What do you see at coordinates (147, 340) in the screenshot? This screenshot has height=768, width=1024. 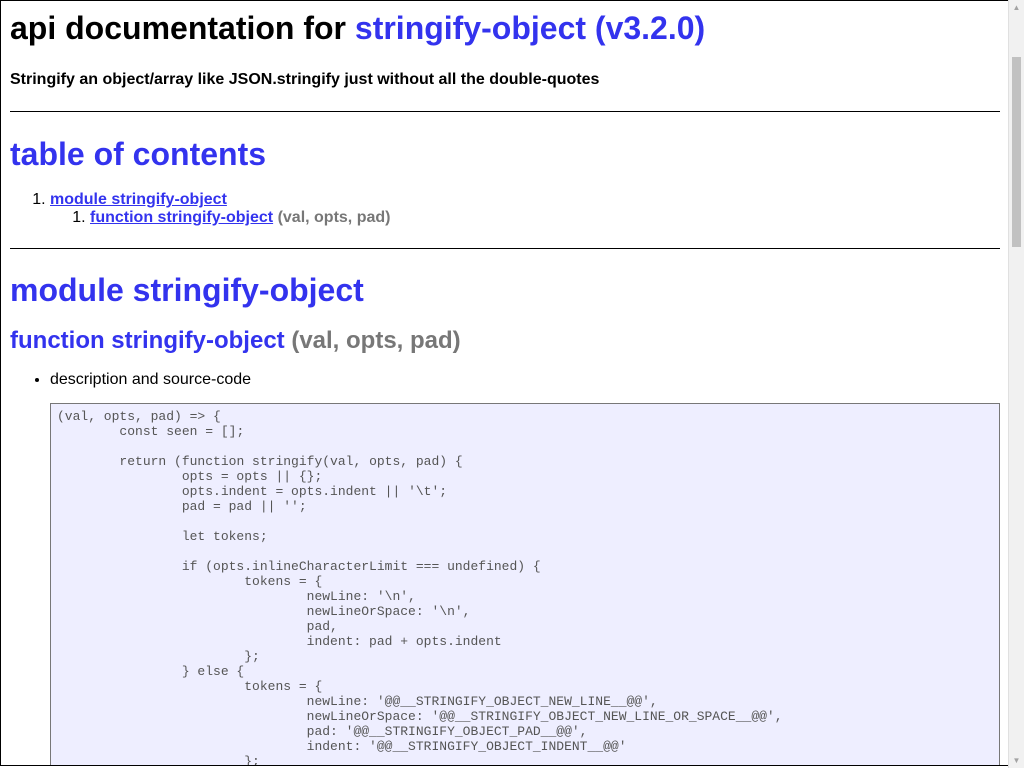 I see `function-link: function stringify-object` at bounding box center [147, 340].